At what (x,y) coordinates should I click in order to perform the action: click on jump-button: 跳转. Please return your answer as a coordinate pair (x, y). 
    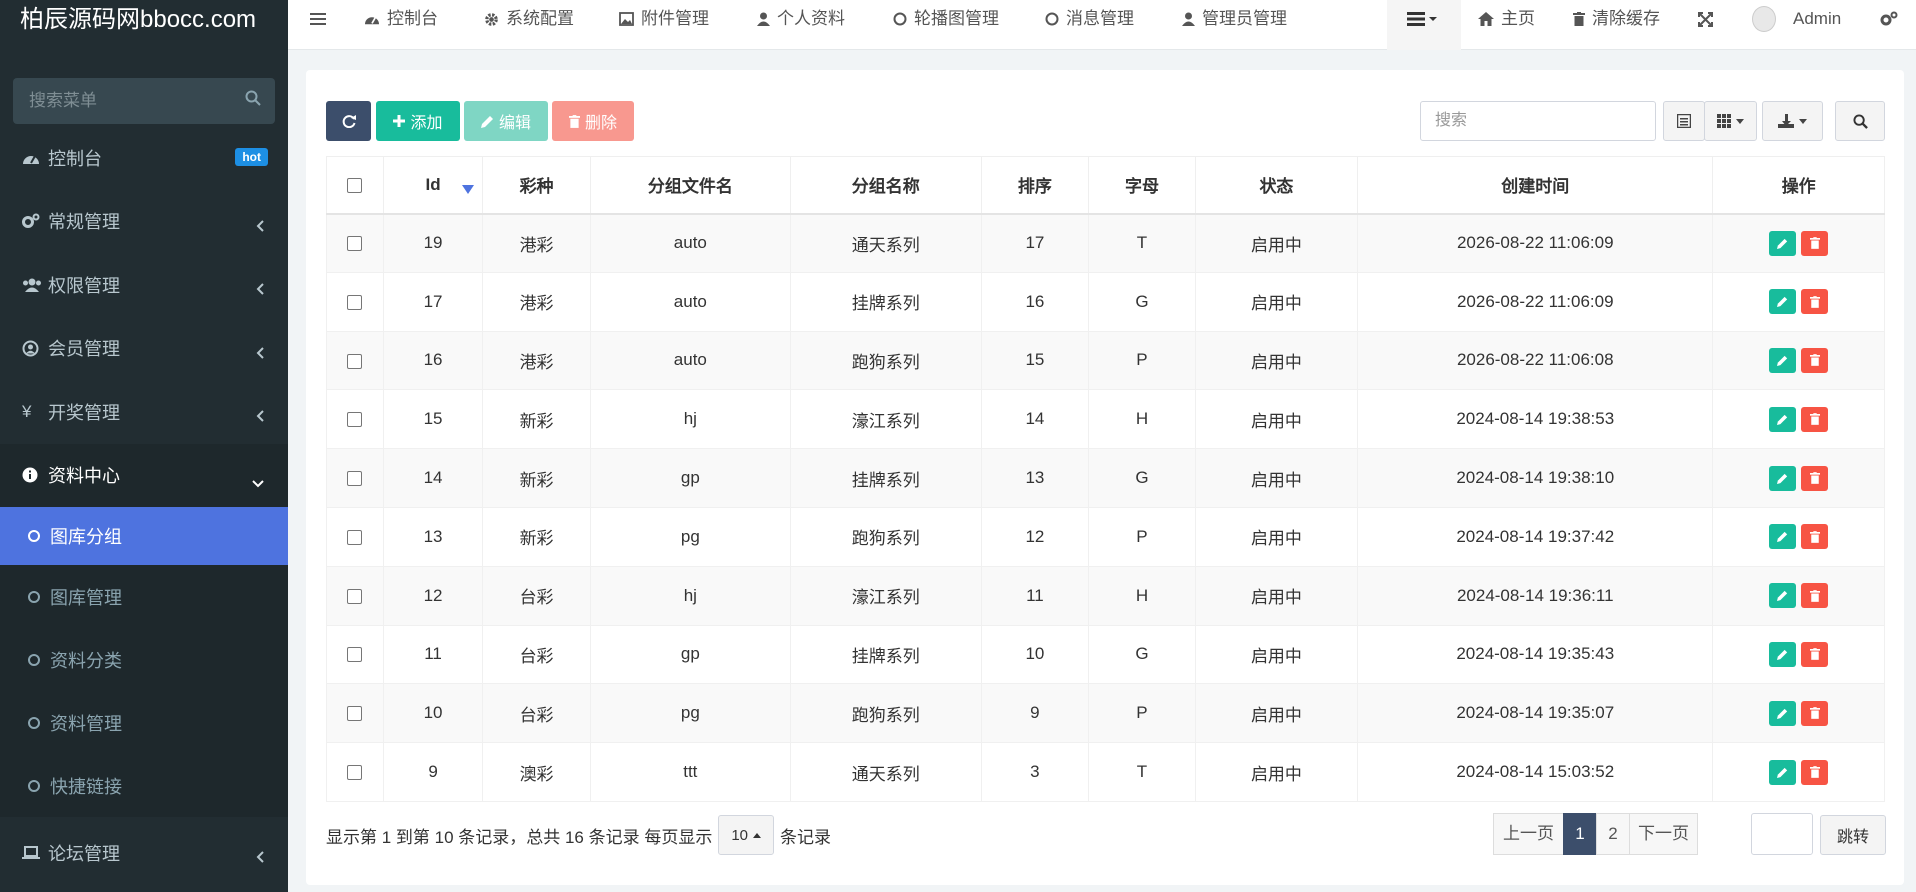
    Looking at the image, I should click on (1853, 835).